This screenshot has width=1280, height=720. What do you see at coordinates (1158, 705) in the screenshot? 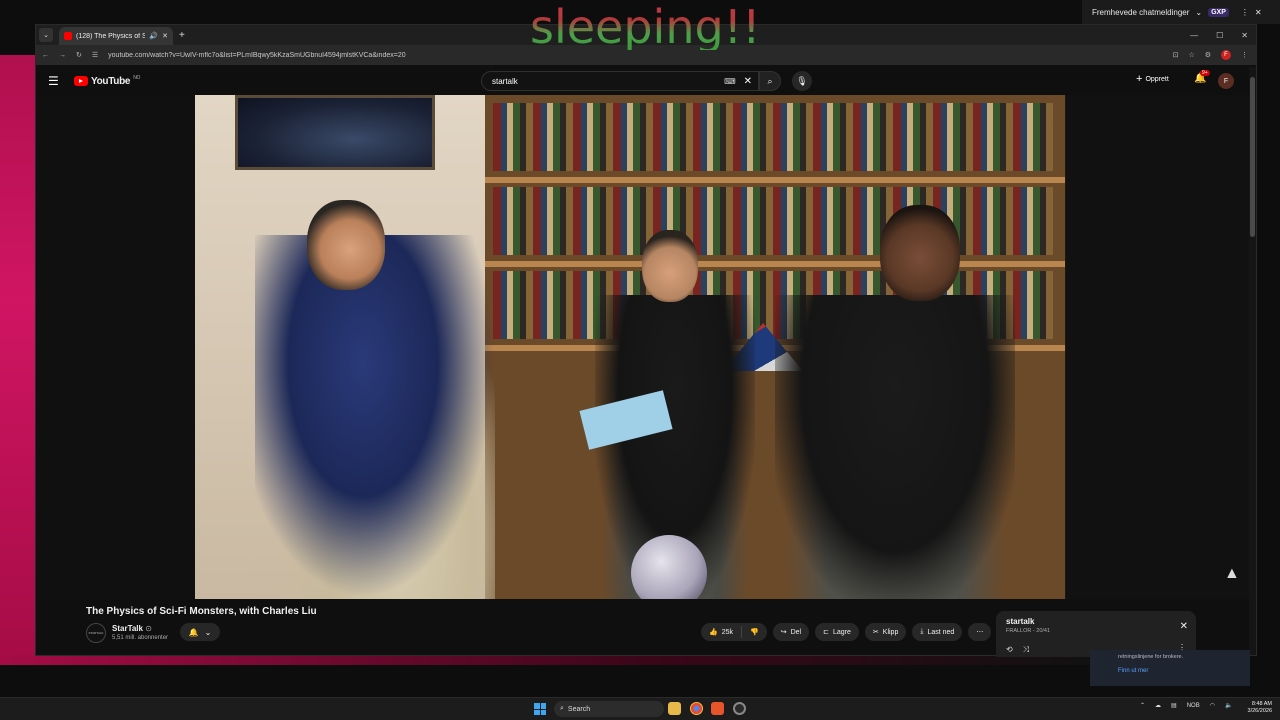
I see `cloud-icon: ☁` at bounding box center [1158, 705].